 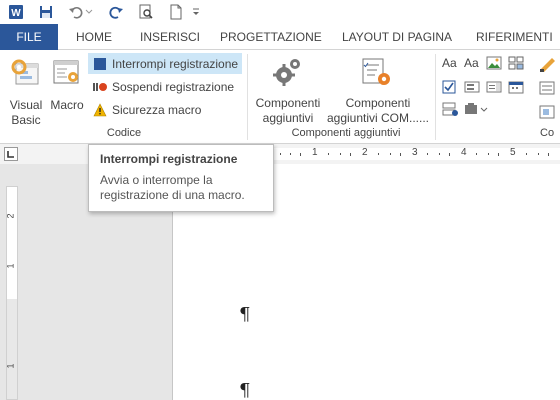 I want to click on macro-icon, so click(x=66, y=72).